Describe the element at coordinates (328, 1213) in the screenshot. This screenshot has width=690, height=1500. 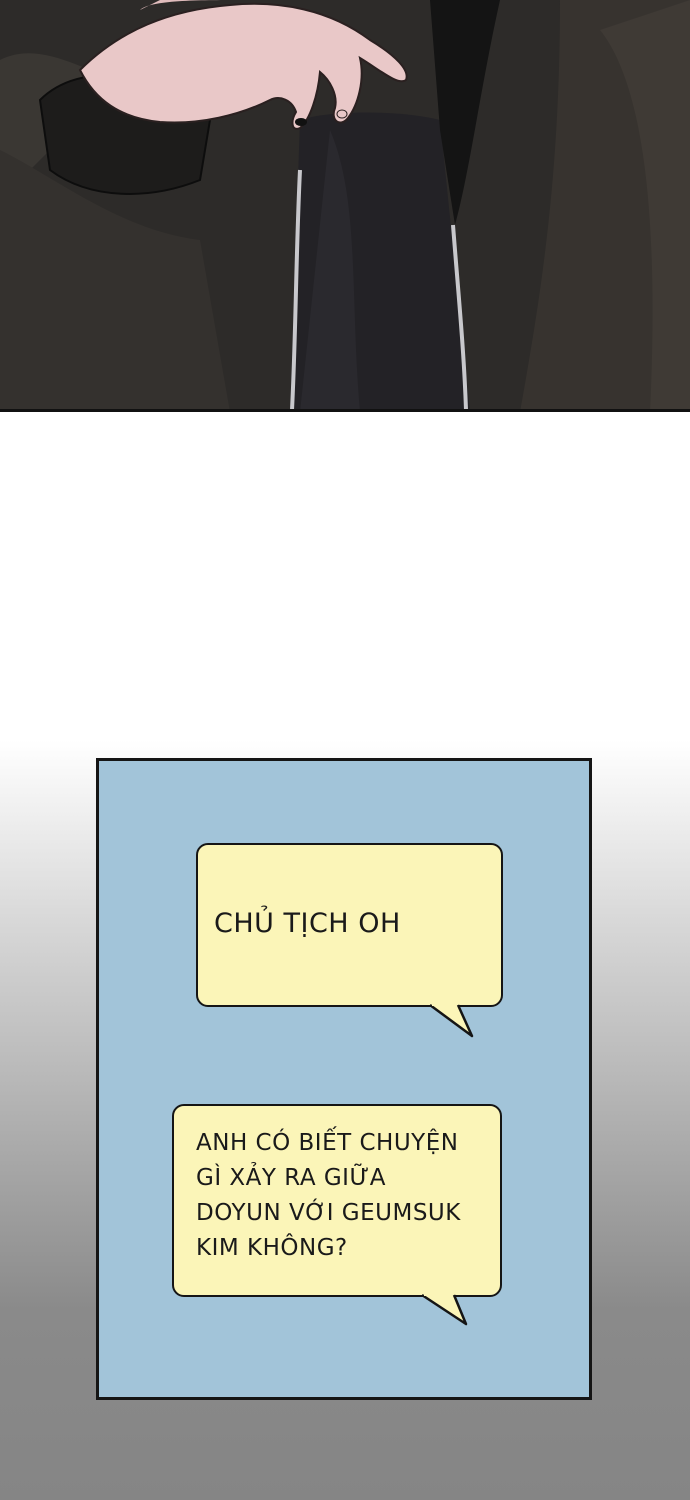
I see `speech-line: DOYUN VỚI GEUMSUK` at that location.